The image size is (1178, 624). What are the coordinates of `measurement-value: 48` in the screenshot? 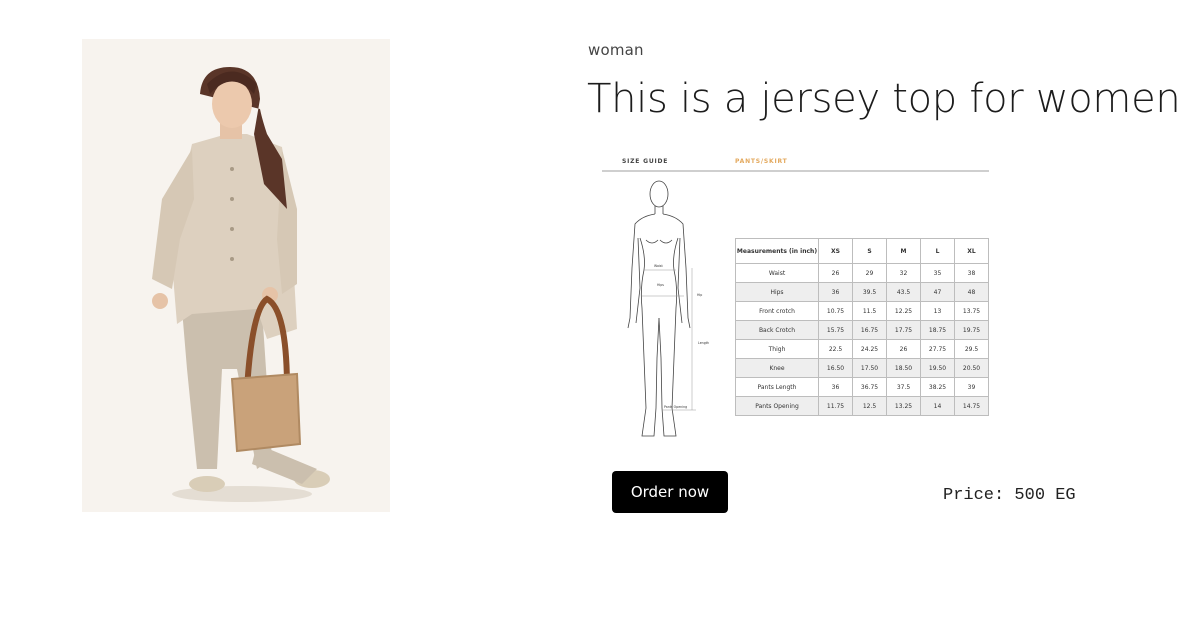 It's located at (971, 292).